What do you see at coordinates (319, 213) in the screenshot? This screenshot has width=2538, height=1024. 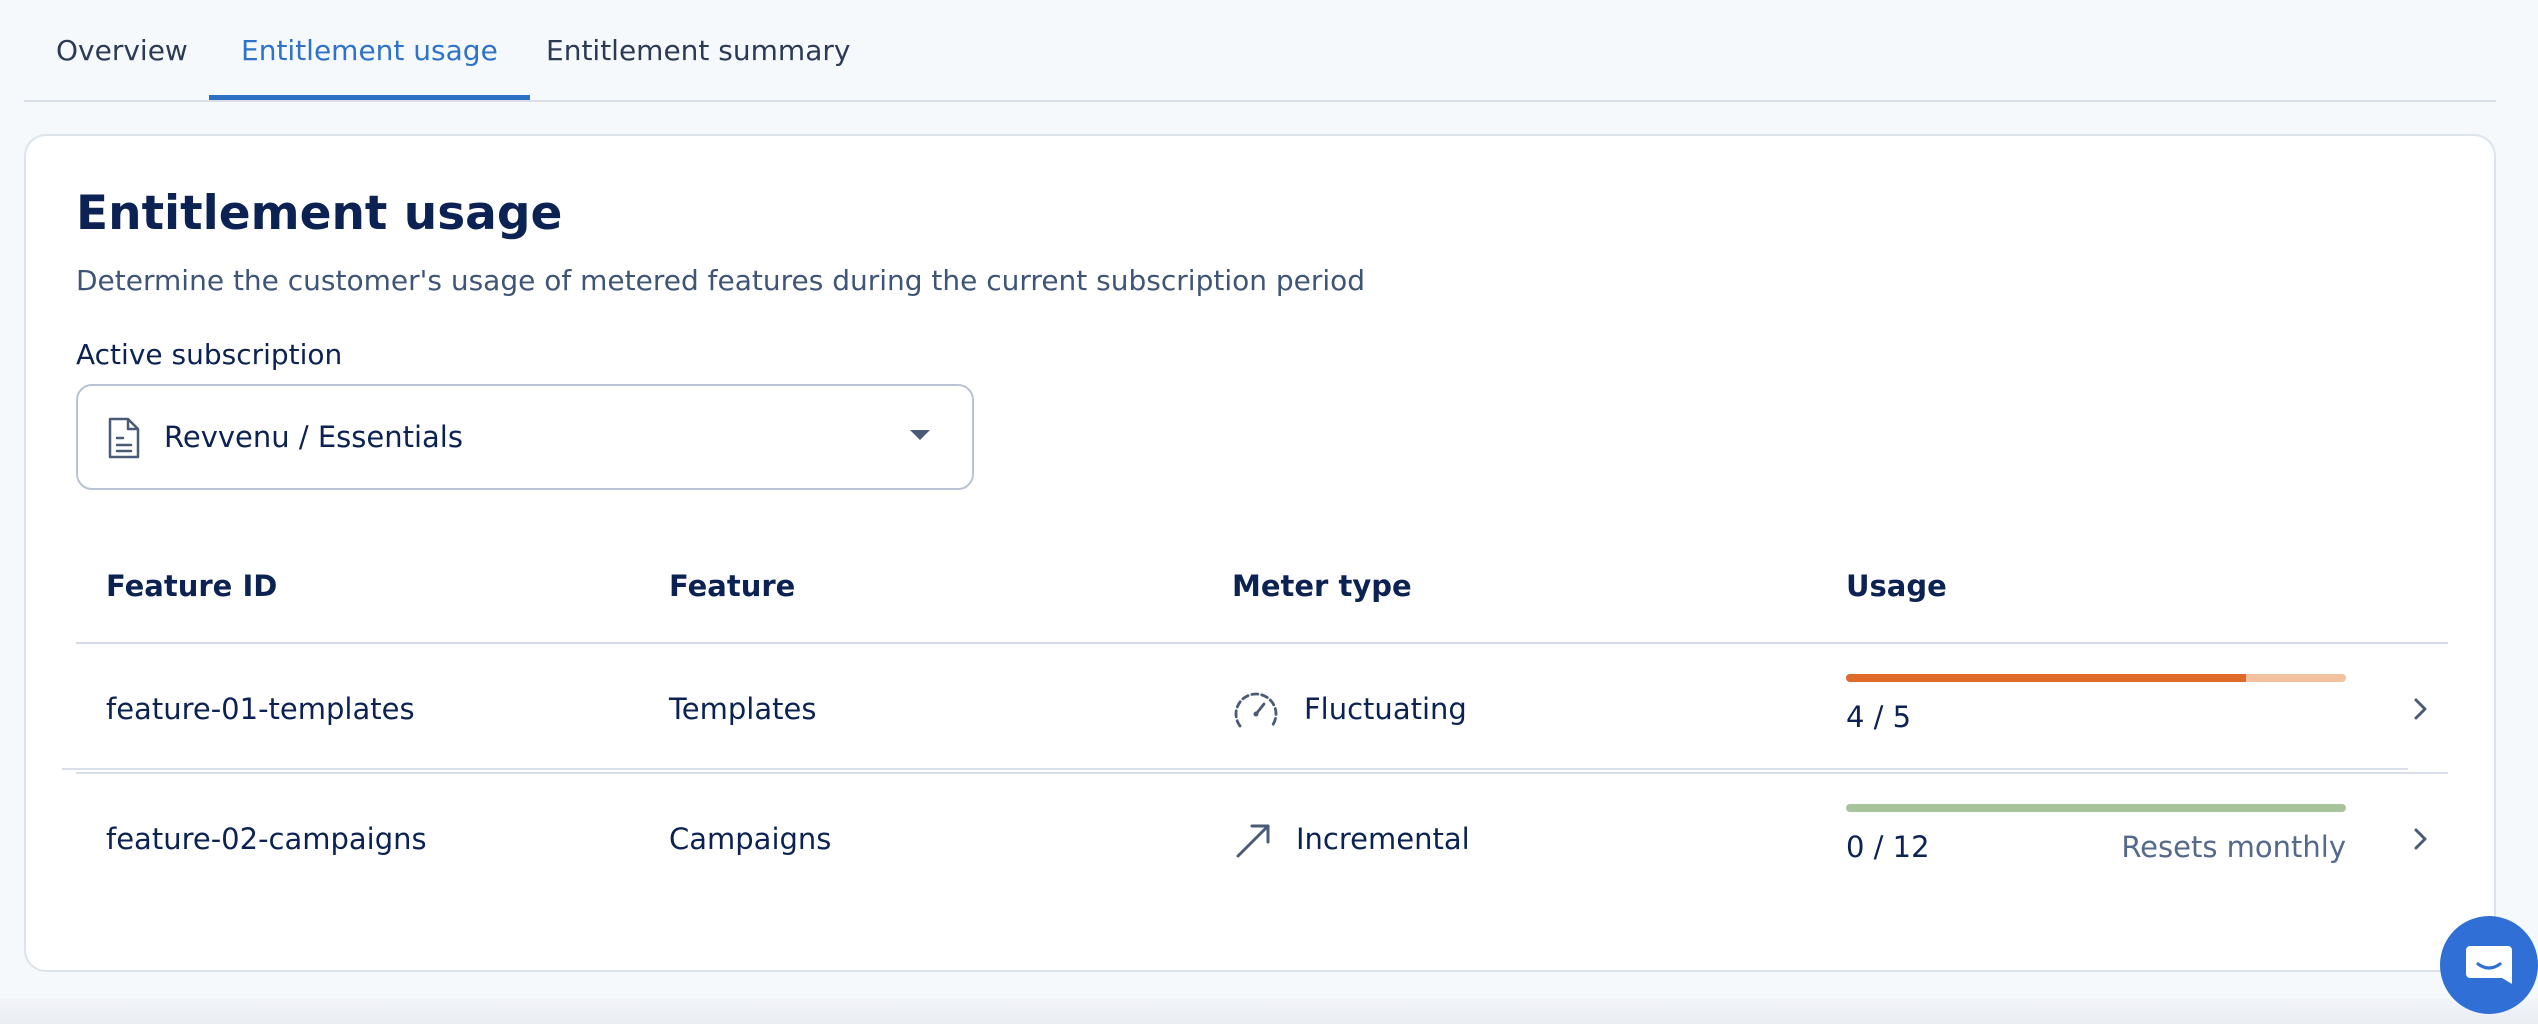 I see `page-title: Entitlement usage` at bounding box center [319, 213].